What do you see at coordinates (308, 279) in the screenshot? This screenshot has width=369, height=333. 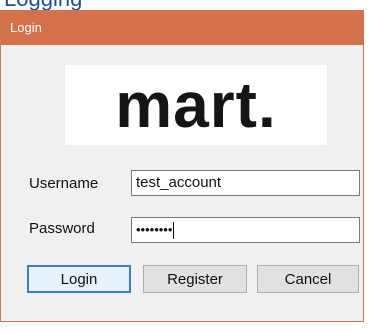 I see `cancel-button: Cancel` at bounding box center [308, 279].